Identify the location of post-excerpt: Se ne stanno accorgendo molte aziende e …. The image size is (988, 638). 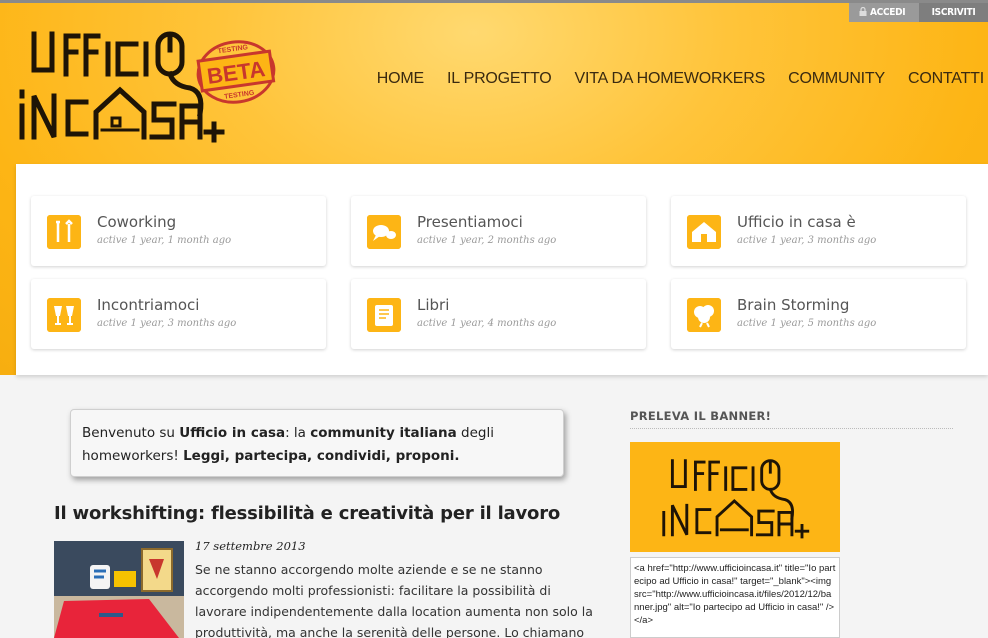
(394, 600).